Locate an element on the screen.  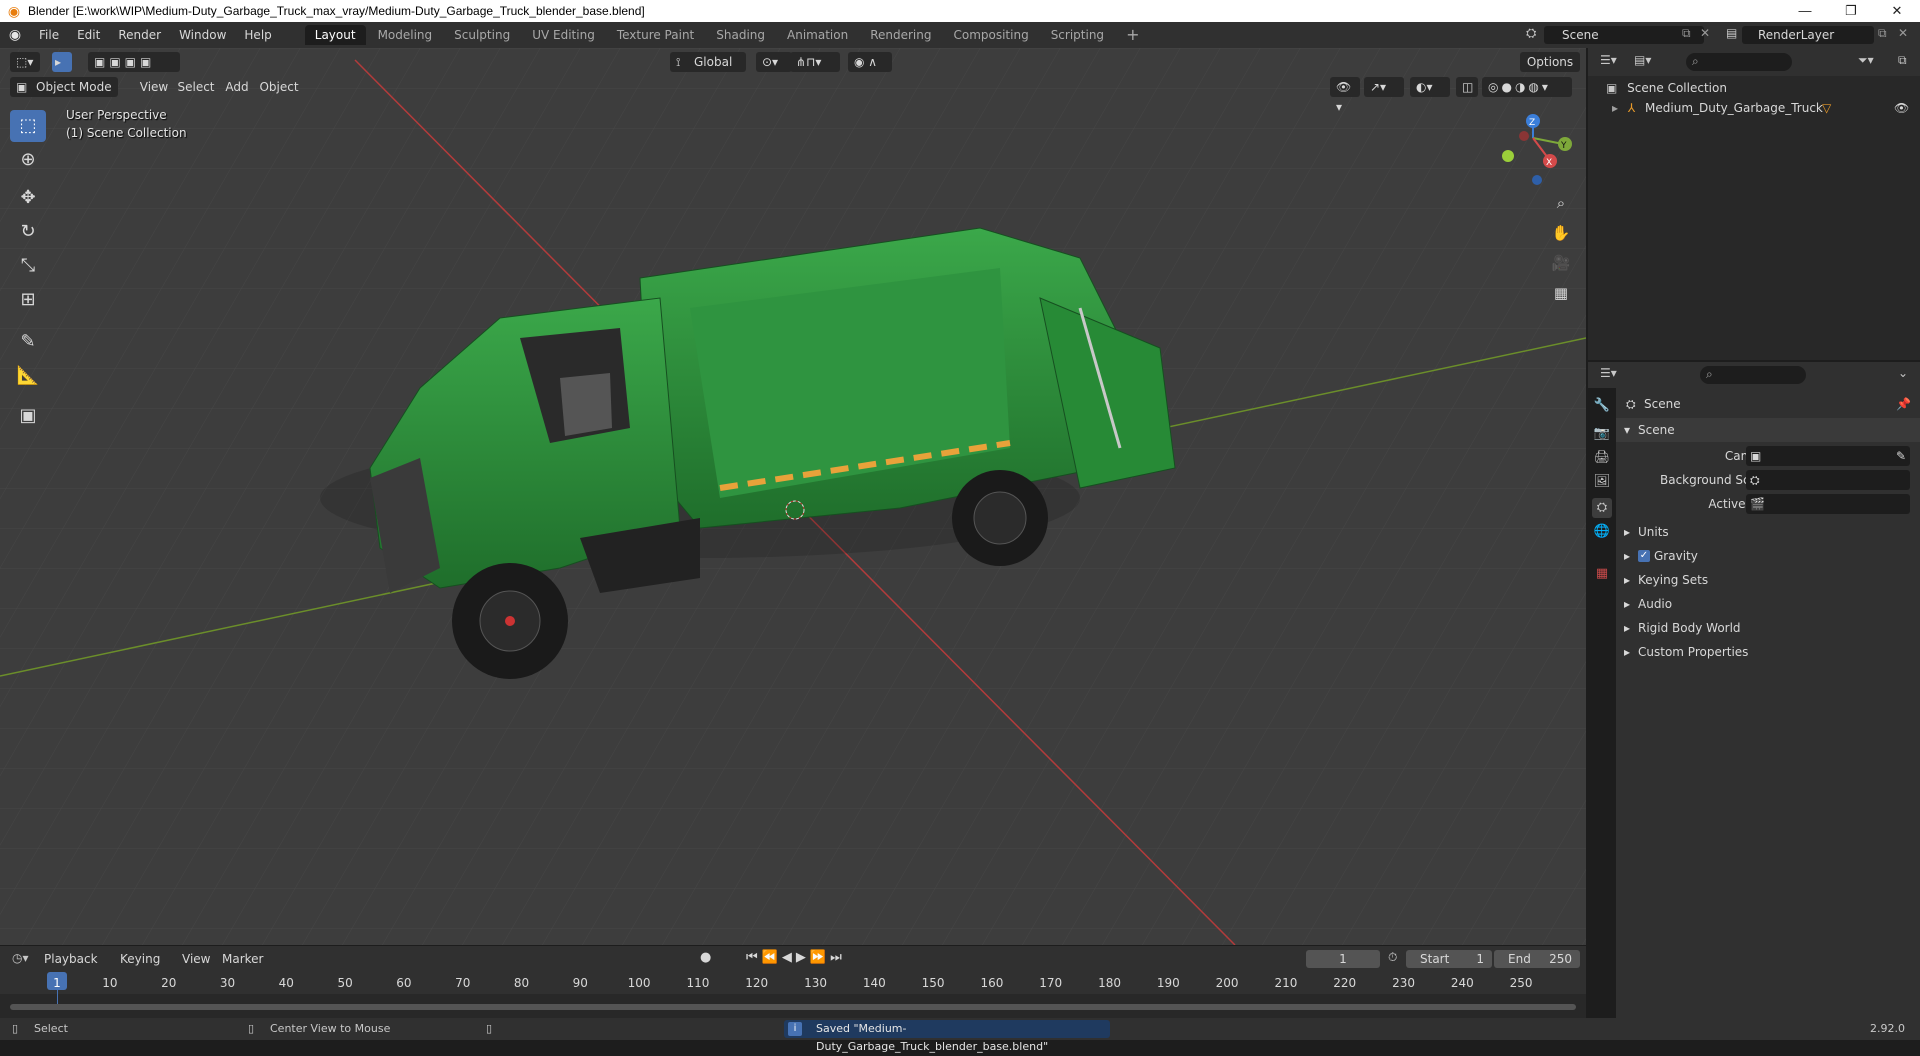
texture-tab-icon: ▦ is located at coordinates (1602, 574).